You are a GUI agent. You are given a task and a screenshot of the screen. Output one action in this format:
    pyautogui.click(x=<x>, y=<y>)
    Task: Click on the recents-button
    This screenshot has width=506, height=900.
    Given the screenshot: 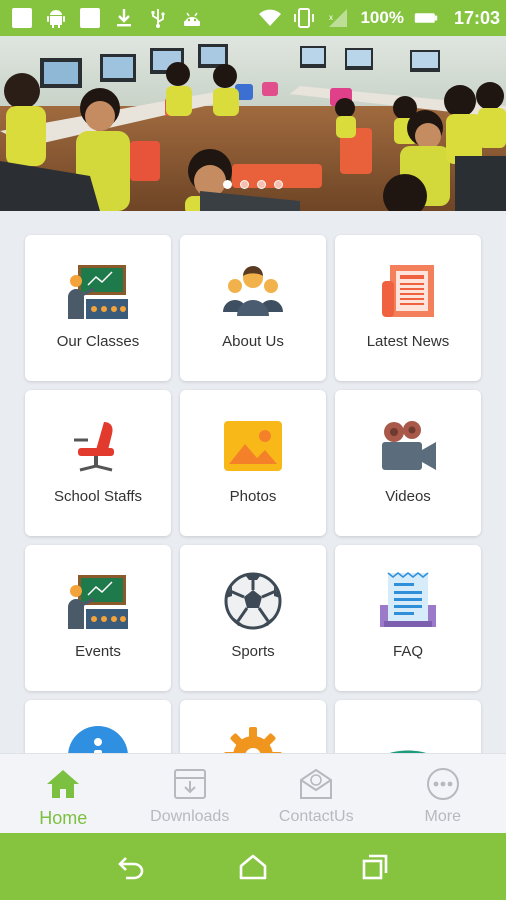 What is the action you would take?
    pyautogui.click(x=375, y=867)
    